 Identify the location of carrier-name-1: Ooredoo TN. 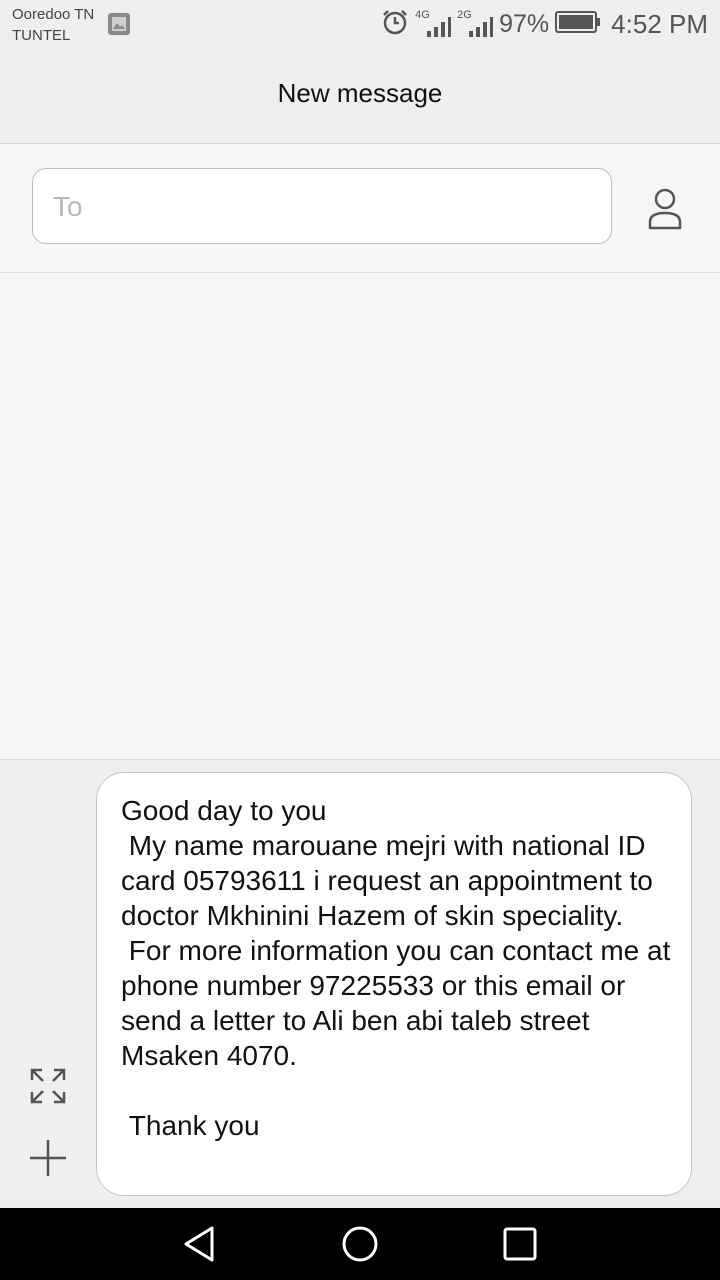
(53, 14).